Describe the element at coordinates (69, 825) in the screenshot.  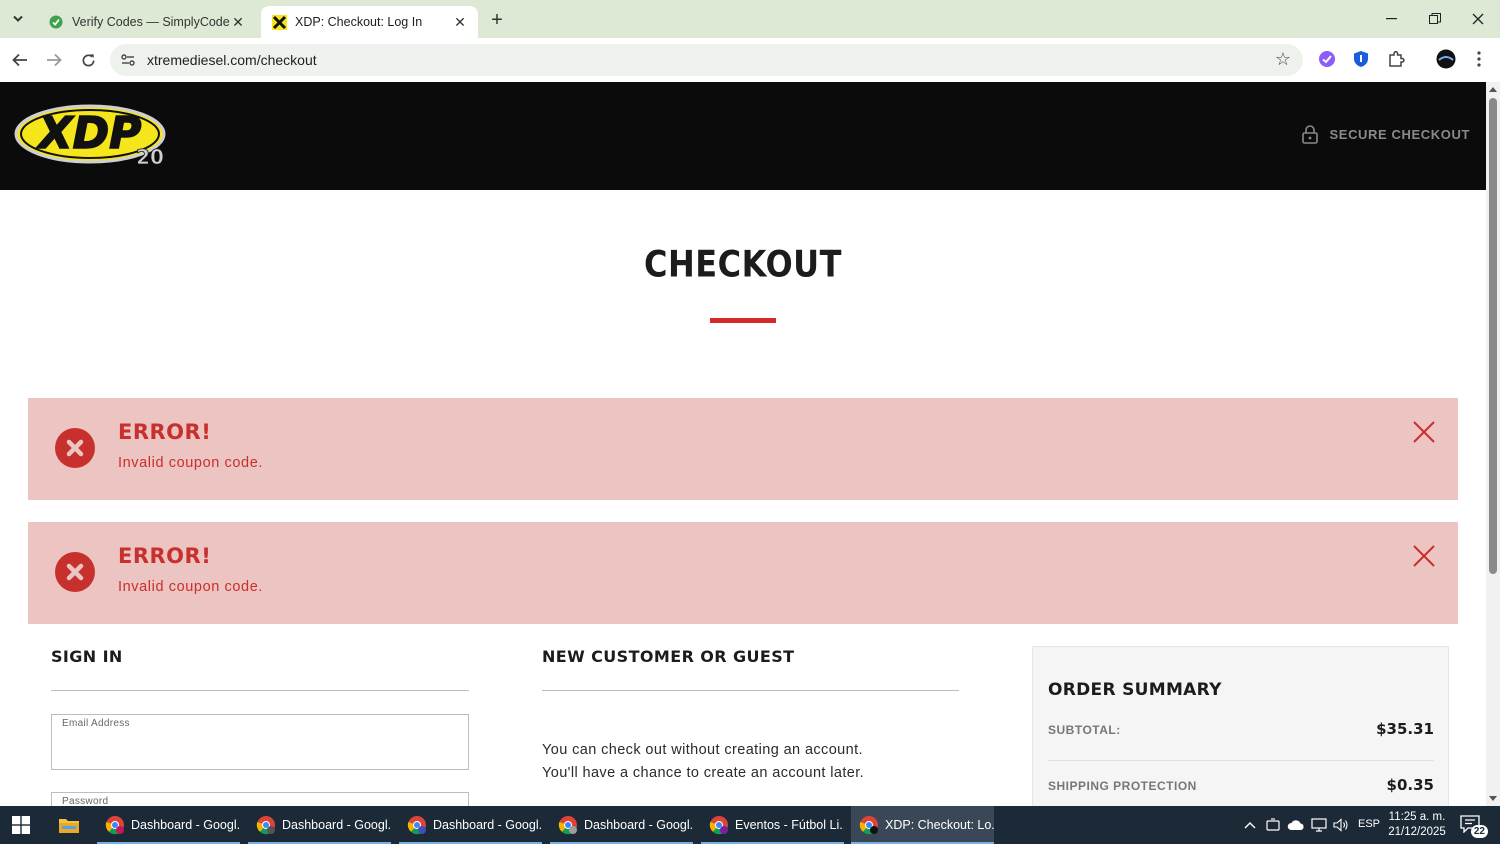
I see `file-explorer-icon` at that location.